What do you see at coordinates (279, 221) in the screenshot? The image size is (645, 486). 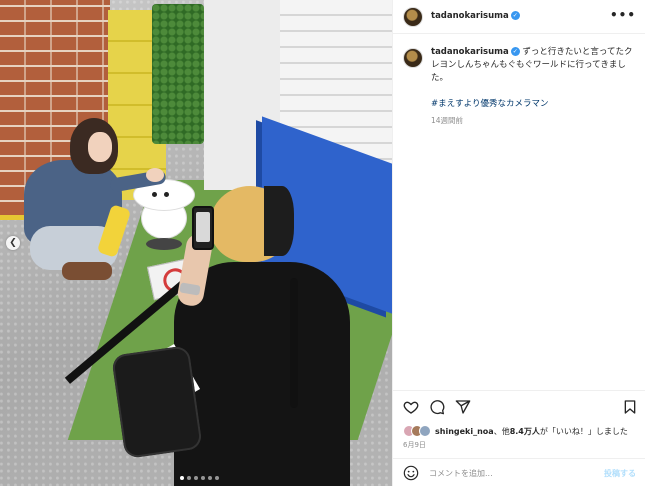 I see `man-cap` at bounding box center [279, 221].